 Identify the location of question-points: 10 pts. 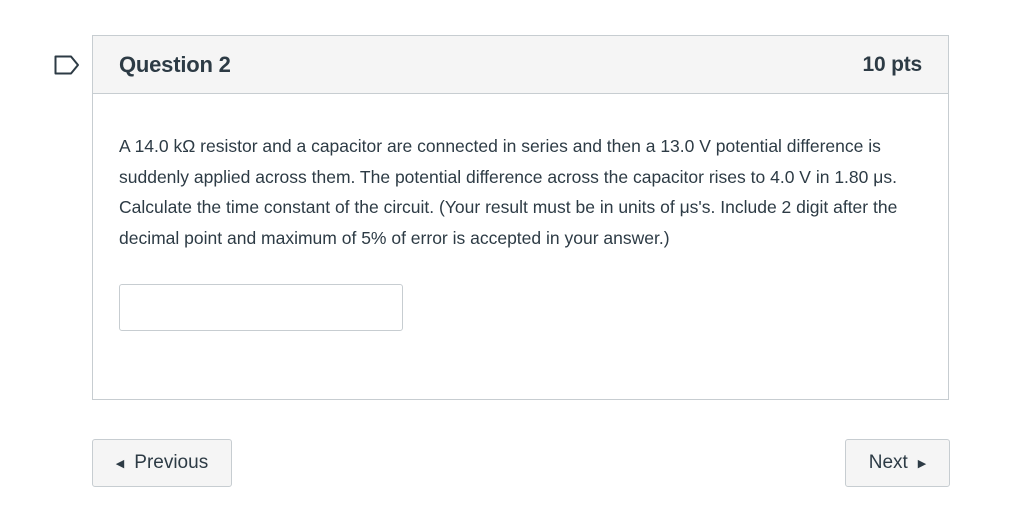
(892, 64).